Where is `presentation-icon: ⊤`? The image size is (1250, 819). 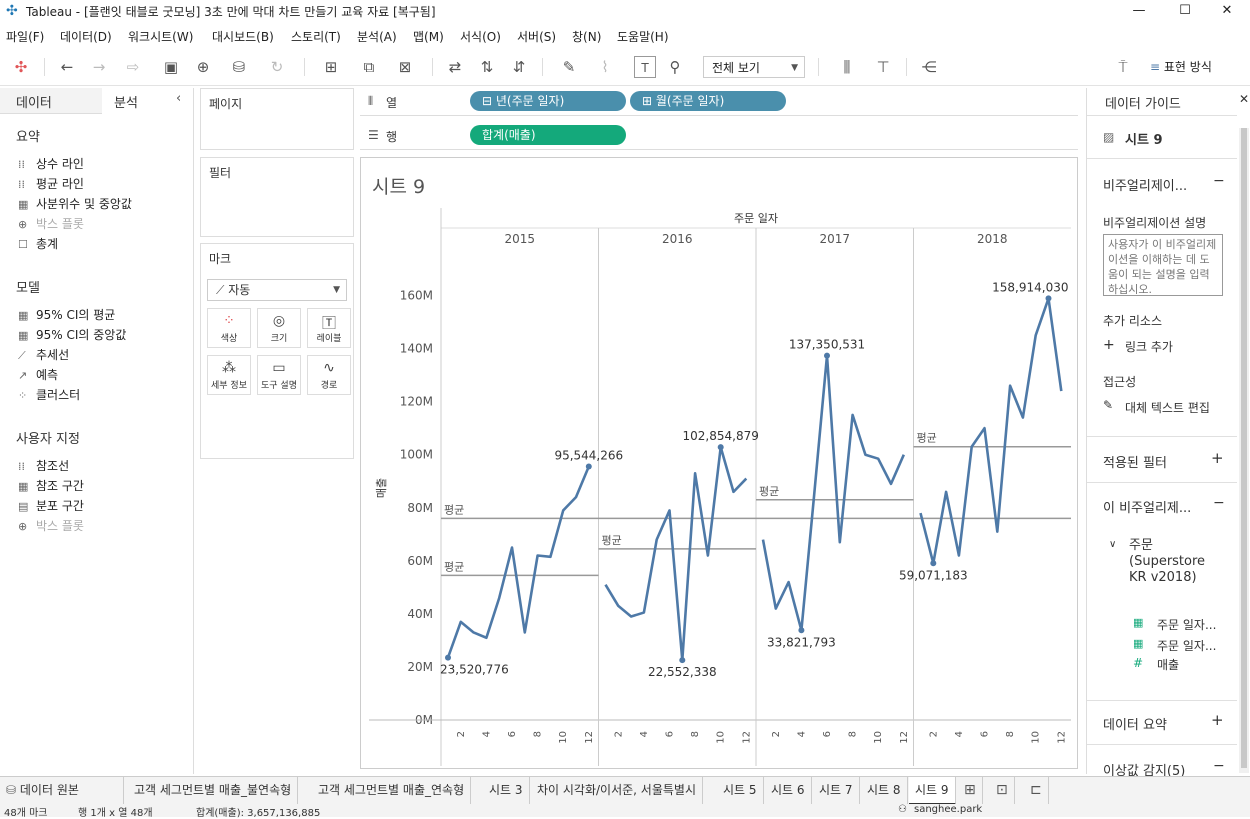 presentation-icon: ⊤ is located at coordinates (883, 67).